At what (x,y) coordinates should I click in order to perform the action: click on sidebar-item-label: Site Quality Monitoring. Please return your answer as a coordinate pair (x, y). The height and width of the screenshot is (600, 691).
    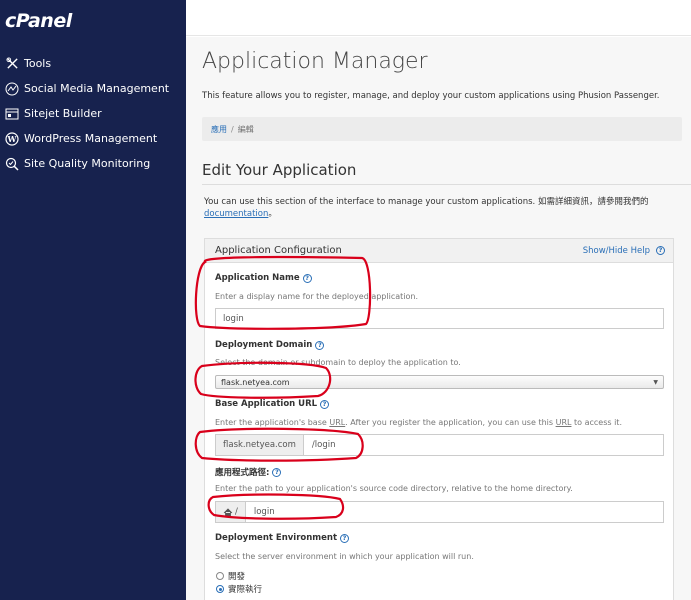
    Looking at the image, I should click on (87, 163).